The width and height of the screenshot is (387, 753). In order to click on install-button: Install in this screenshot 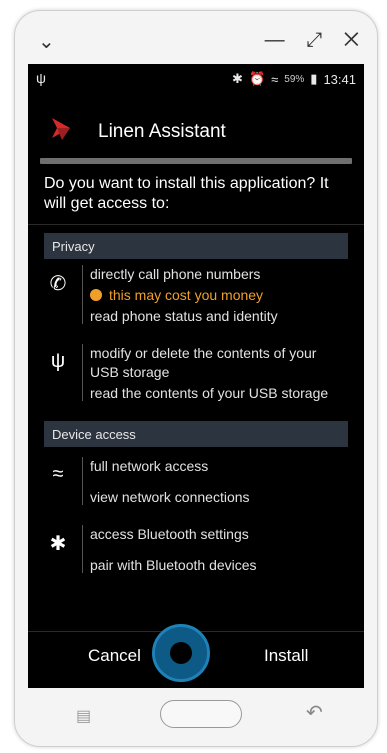, I will do `click(286, 656)`.